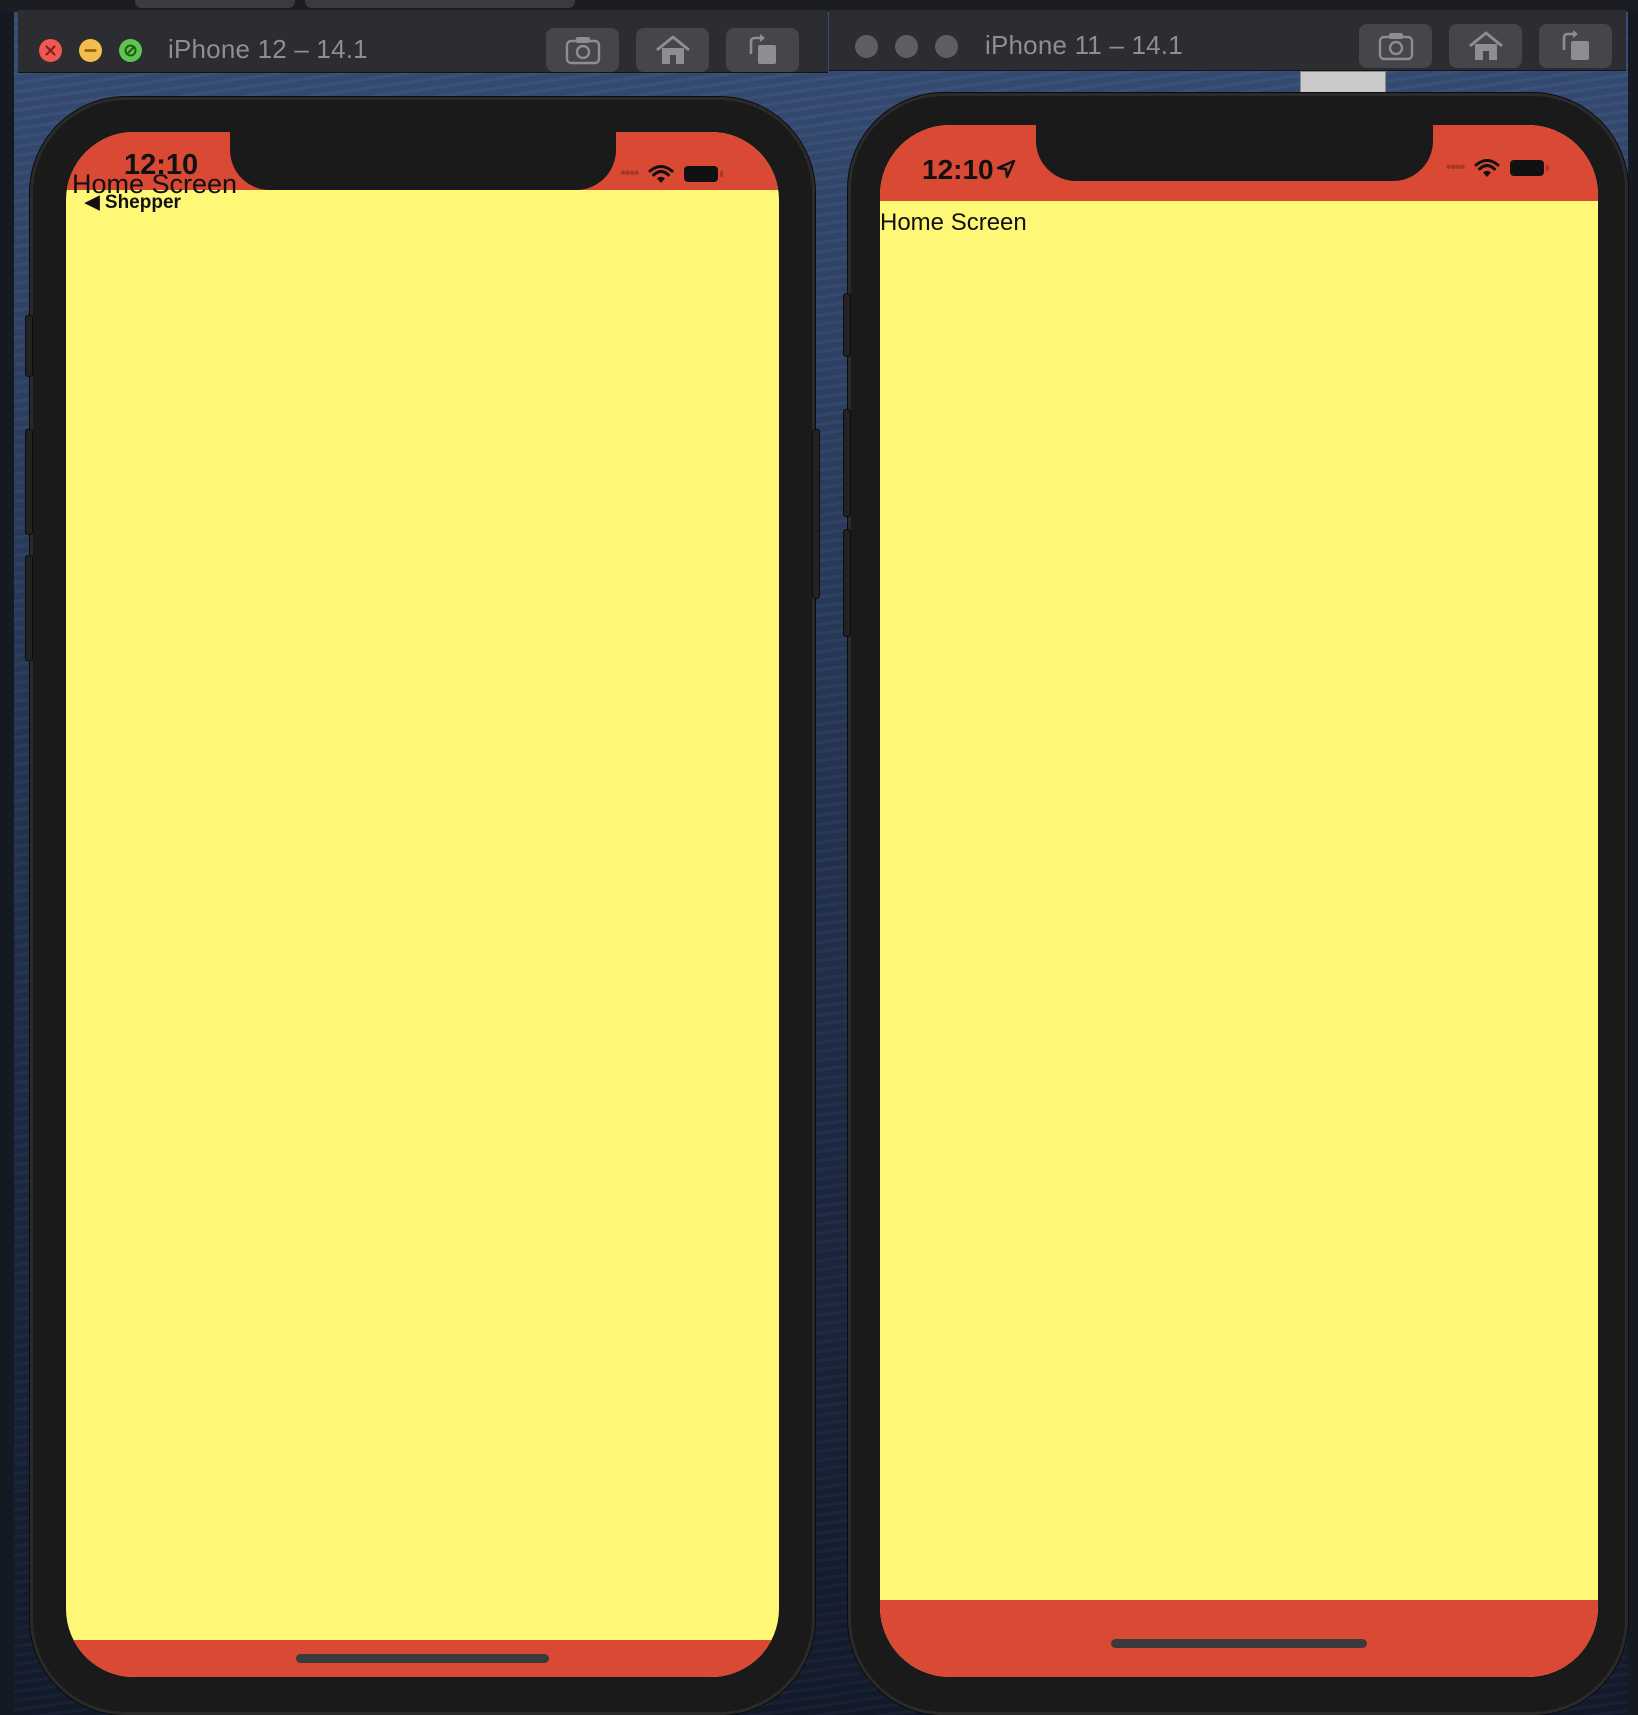 The height and width of the screenshot is (1715, 1638). Describe the element at coordinates (1006, 169) in the screenshot. I see `location-arrow-icon` at that location.